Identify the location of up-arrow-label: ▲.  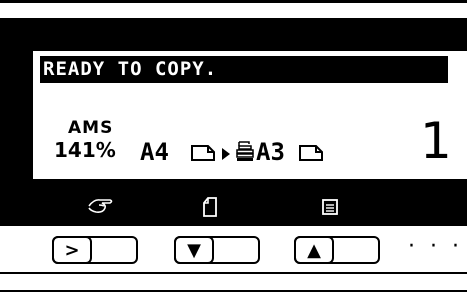
(314, 250).